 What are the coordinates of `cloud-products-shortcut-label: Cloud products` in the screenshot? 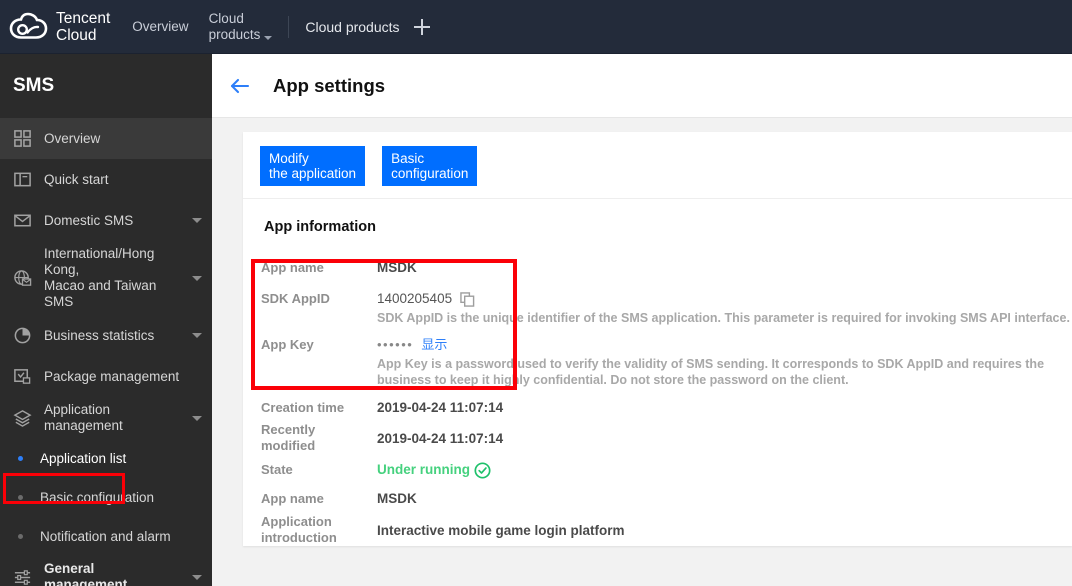 It's located at (352, 26).